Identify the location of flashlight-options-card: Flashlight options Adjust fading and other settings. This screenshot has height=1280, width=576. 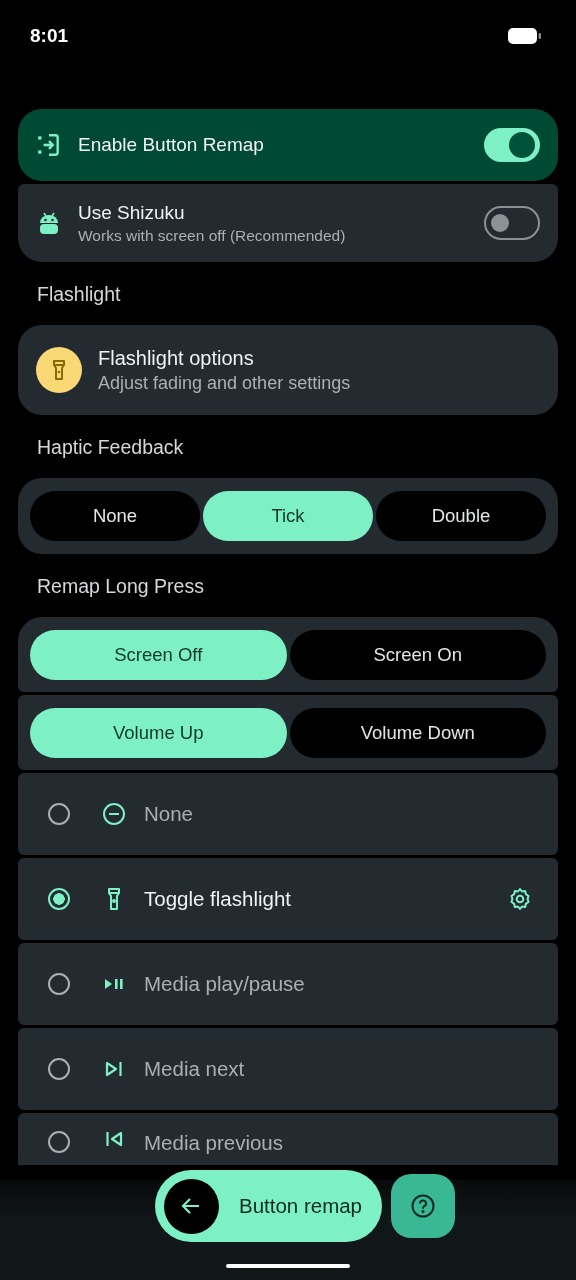
(288, 370).